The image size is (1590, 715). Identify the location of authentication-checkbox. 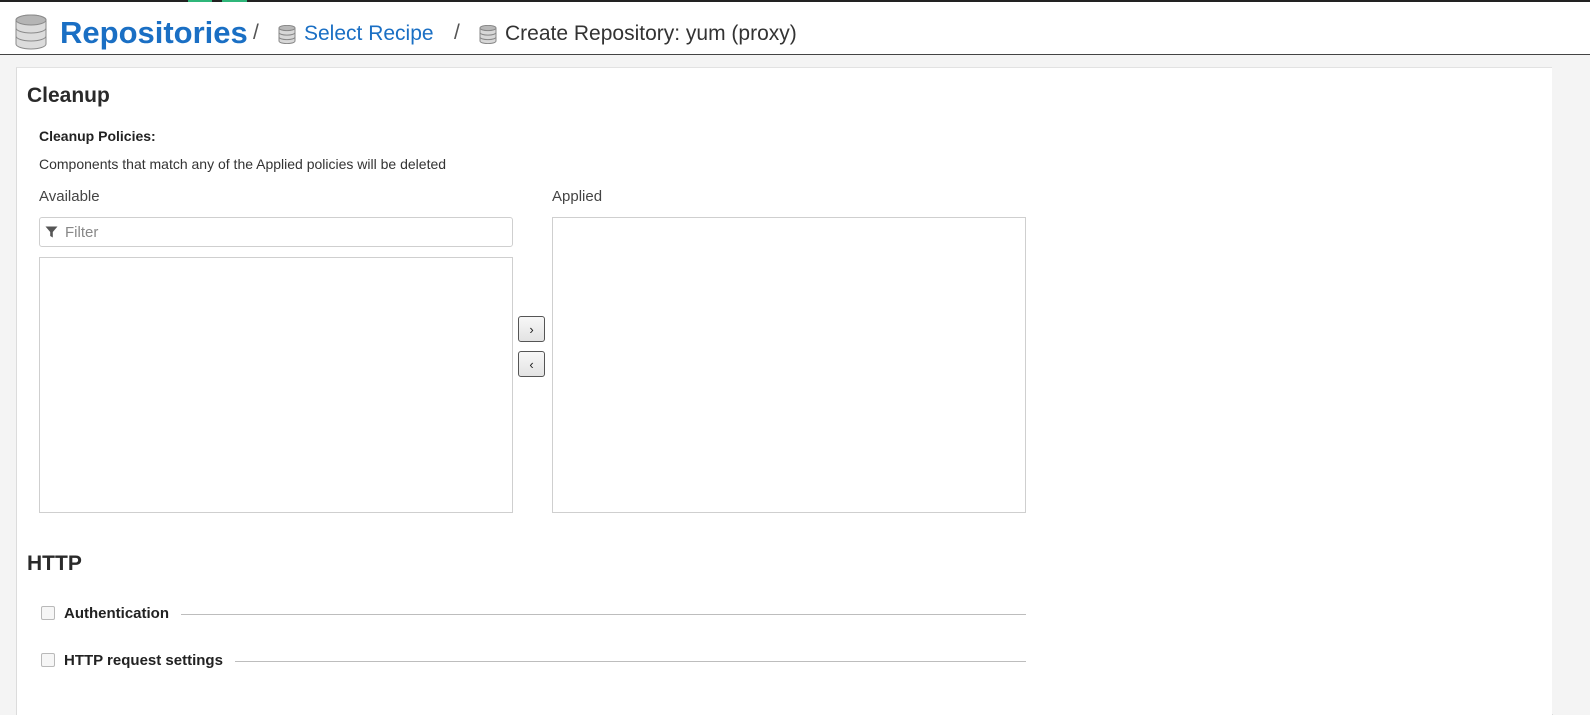
(48, 613).